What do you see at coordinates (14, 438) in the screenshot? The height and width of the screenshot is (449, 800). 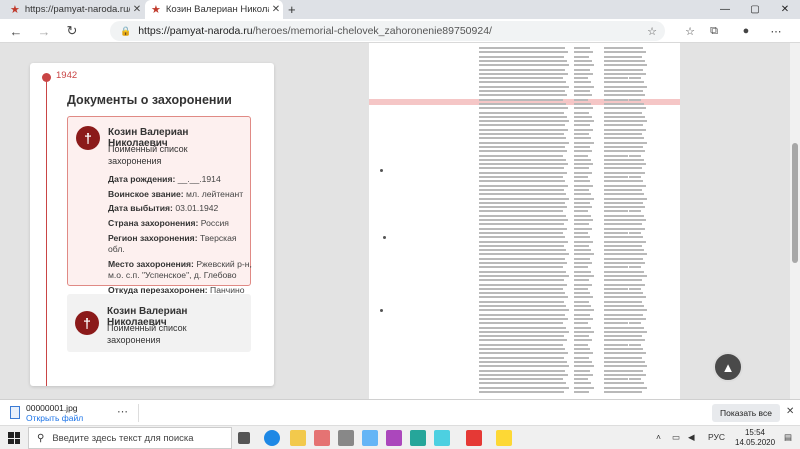 I see `windows-start-icon` at bounding box center [14, 438].